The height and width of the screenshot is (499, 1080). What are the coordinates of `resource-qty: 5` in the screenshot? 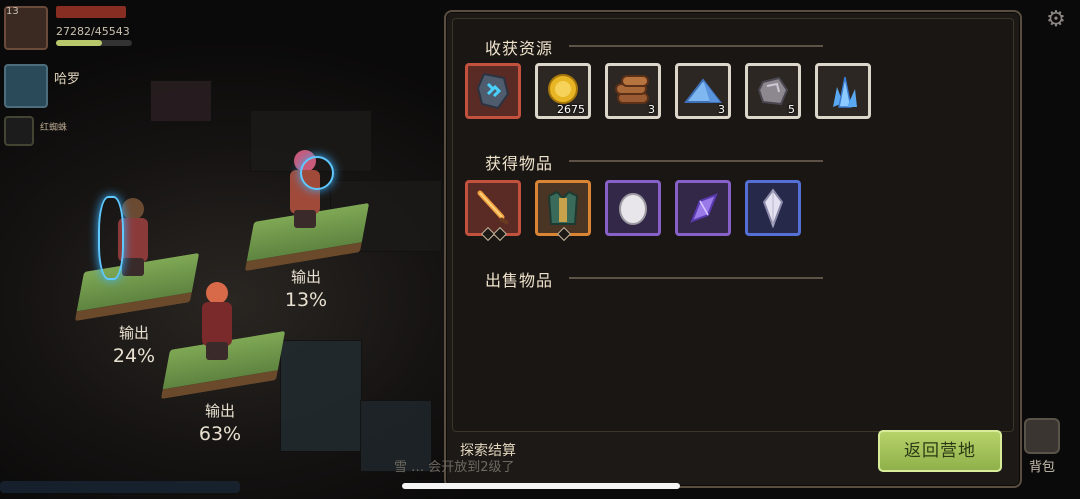 It's located at (791, 109).